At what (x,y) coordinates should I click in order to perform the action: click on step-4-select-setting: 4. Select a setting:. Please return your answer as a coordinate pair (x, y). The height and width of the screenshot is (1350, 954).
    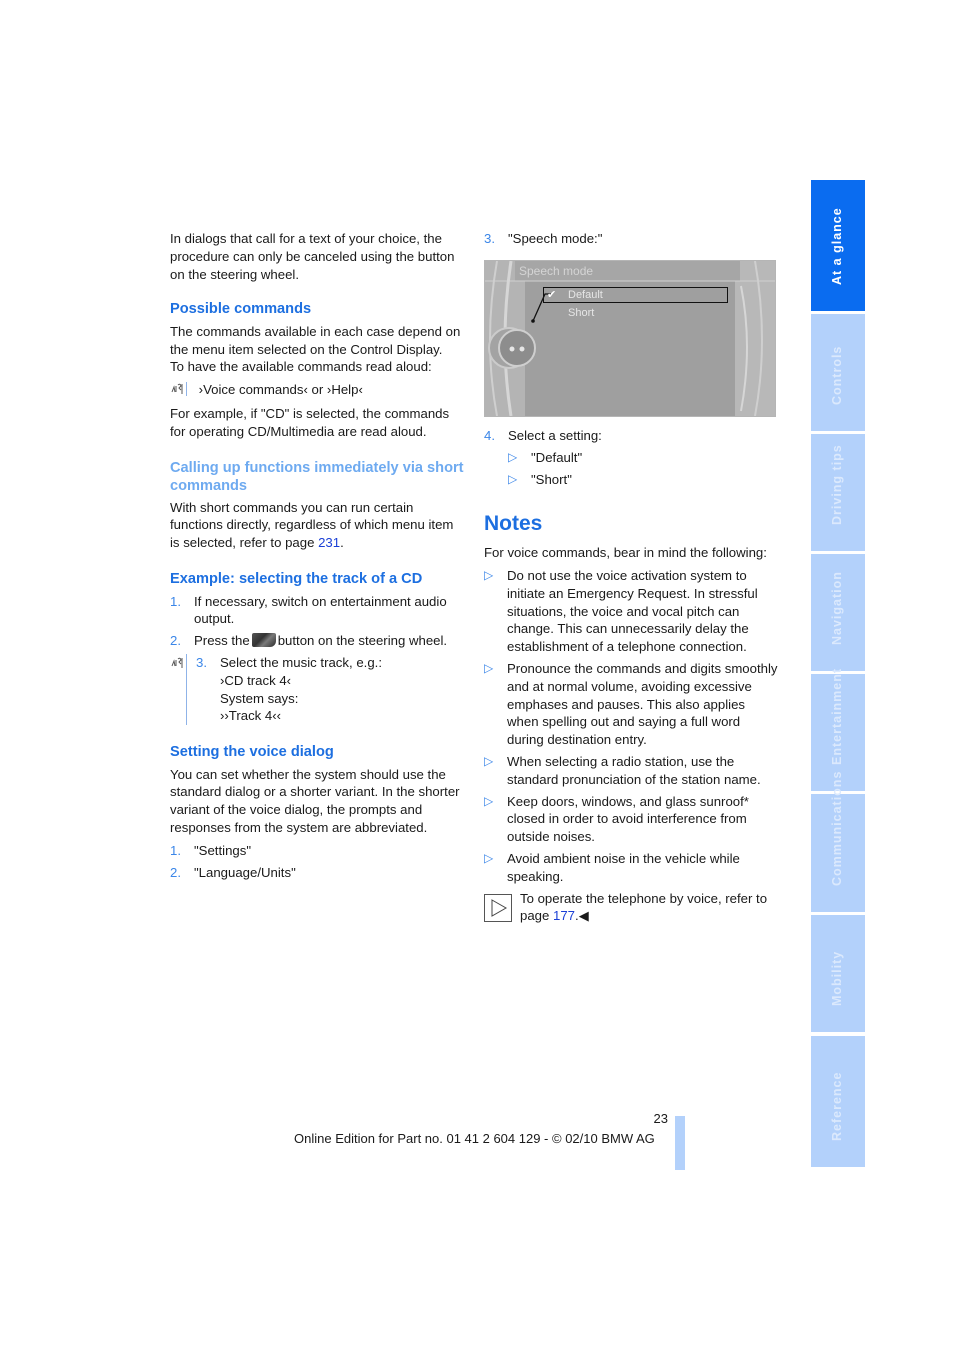
    Looking at the image, I should click on (543, 435).